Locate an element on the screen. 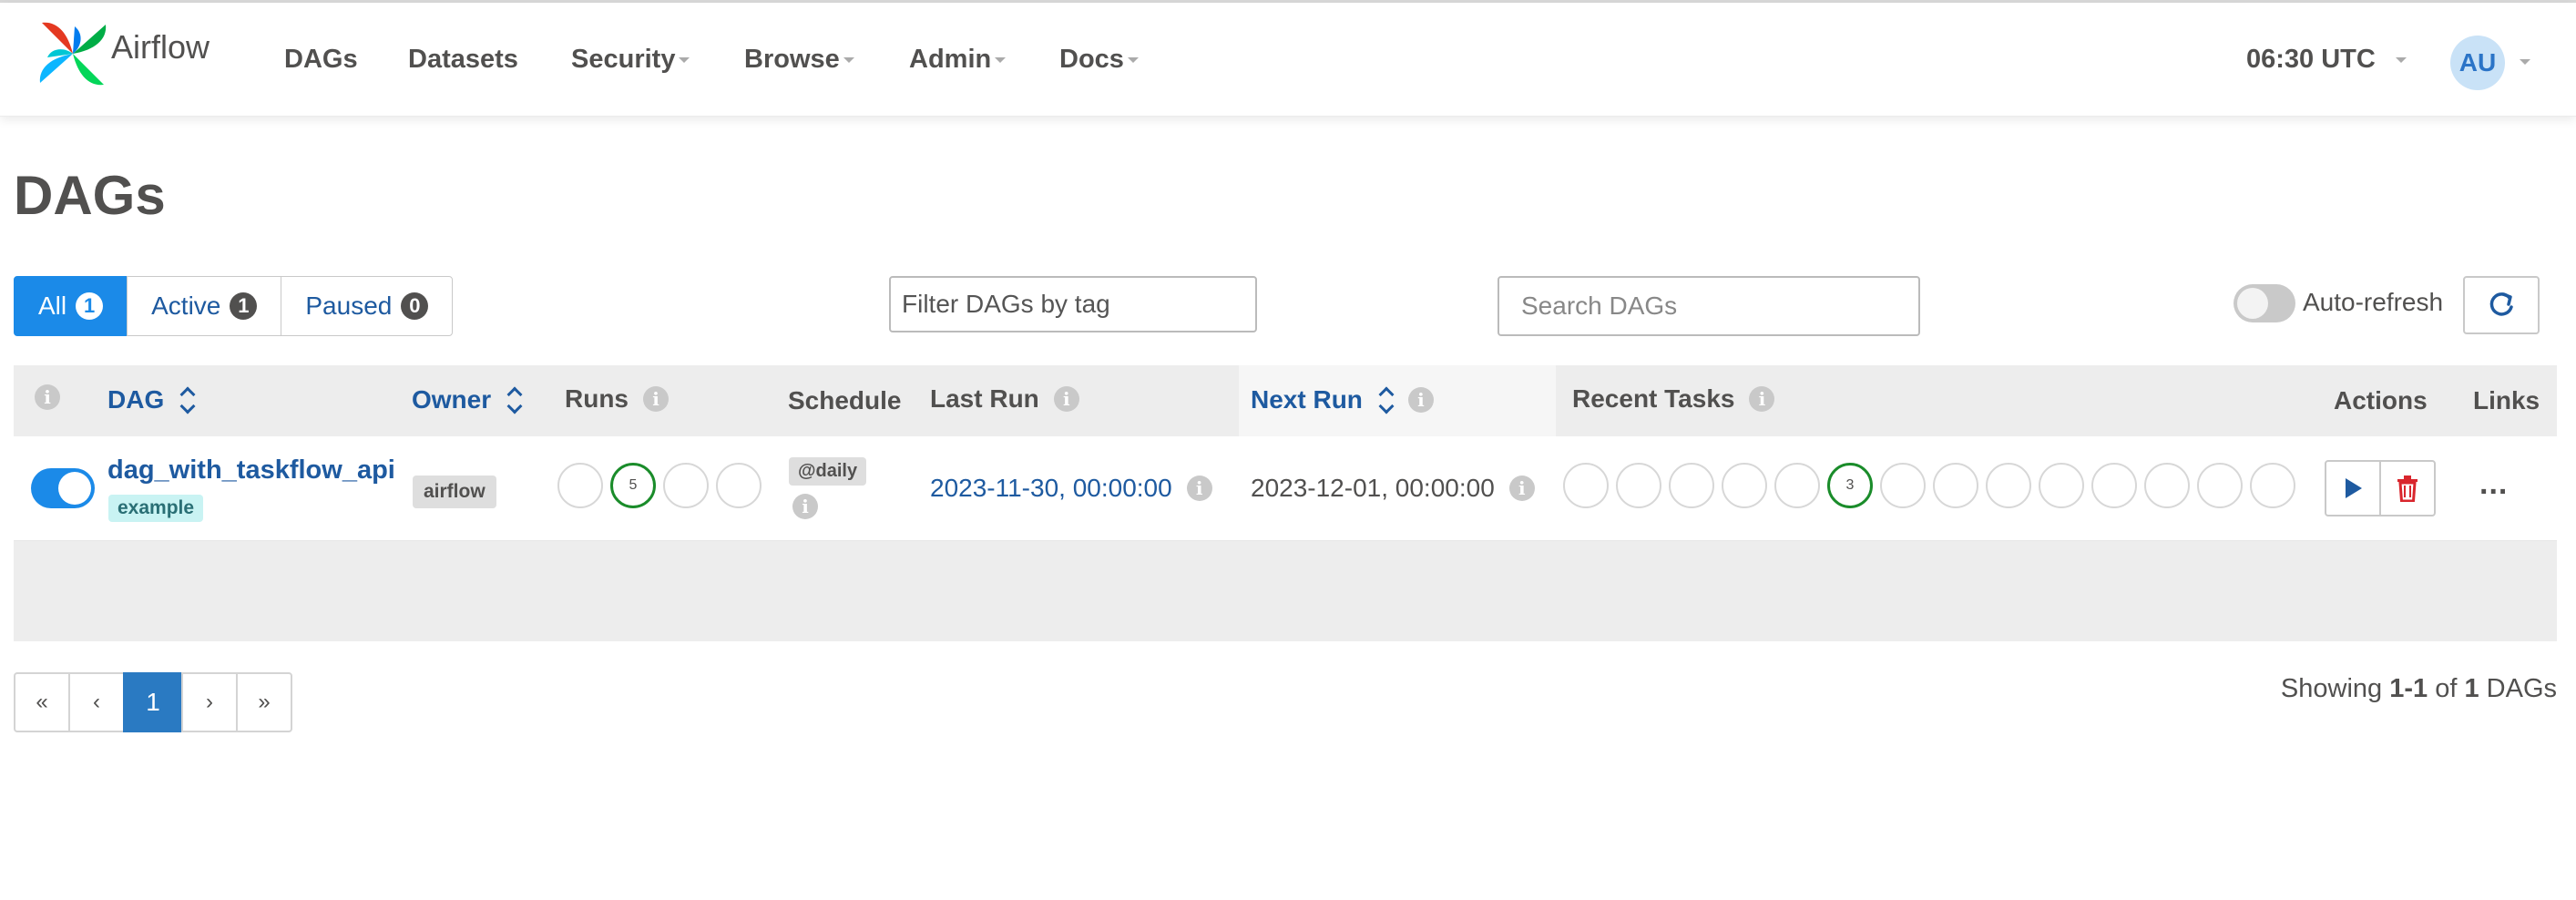 The height and width of the screenshot is (900, 2576). nav-security: Security is located at coordinates (631, 60).